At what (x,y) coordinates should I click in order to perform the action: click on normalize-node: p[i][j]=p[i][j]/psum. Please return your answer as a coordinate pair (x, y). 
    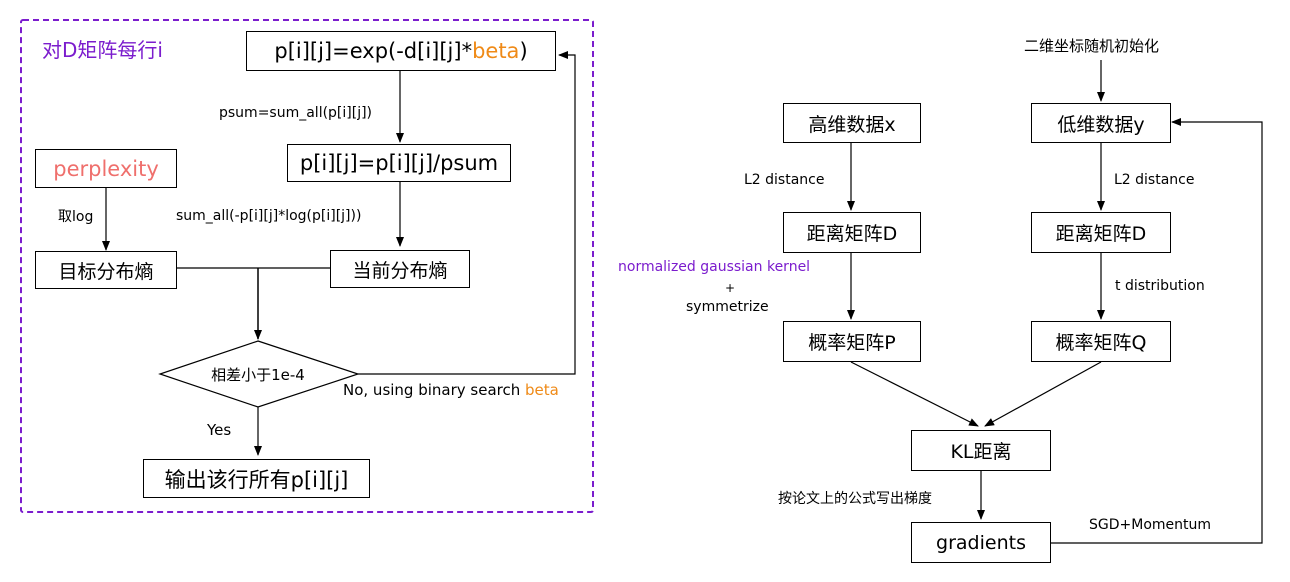
    Looking at the image, I should click on (399, 163).